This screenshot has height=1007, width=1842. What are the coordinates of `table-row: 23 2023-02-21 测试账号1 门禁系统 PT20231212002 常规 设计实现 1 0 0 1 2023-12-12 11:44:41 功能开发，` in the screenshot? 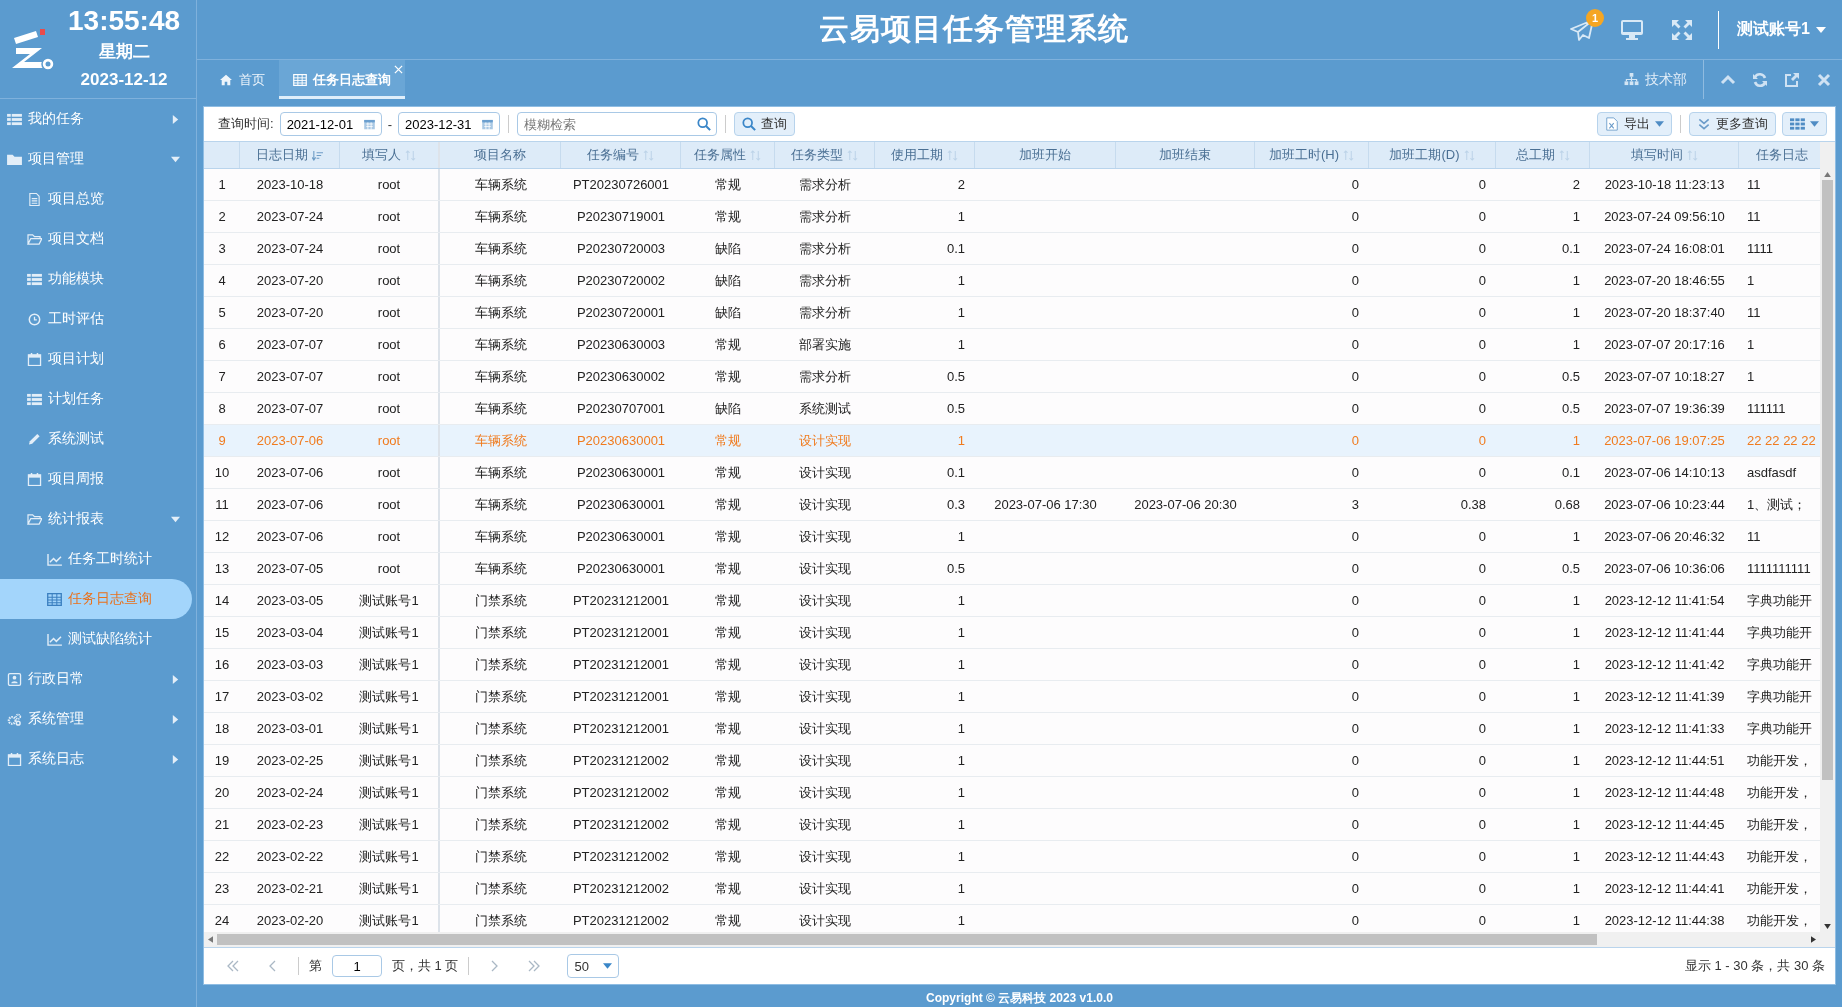 It's located at (1012, 889).